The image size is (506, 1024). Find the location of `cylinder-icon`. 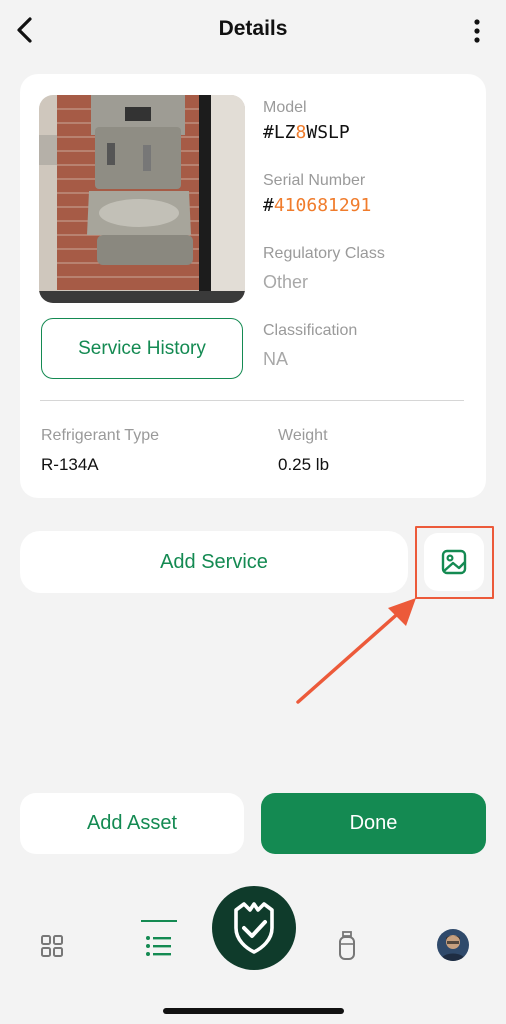

cylinder-icon is located at coordinates (347, 945).